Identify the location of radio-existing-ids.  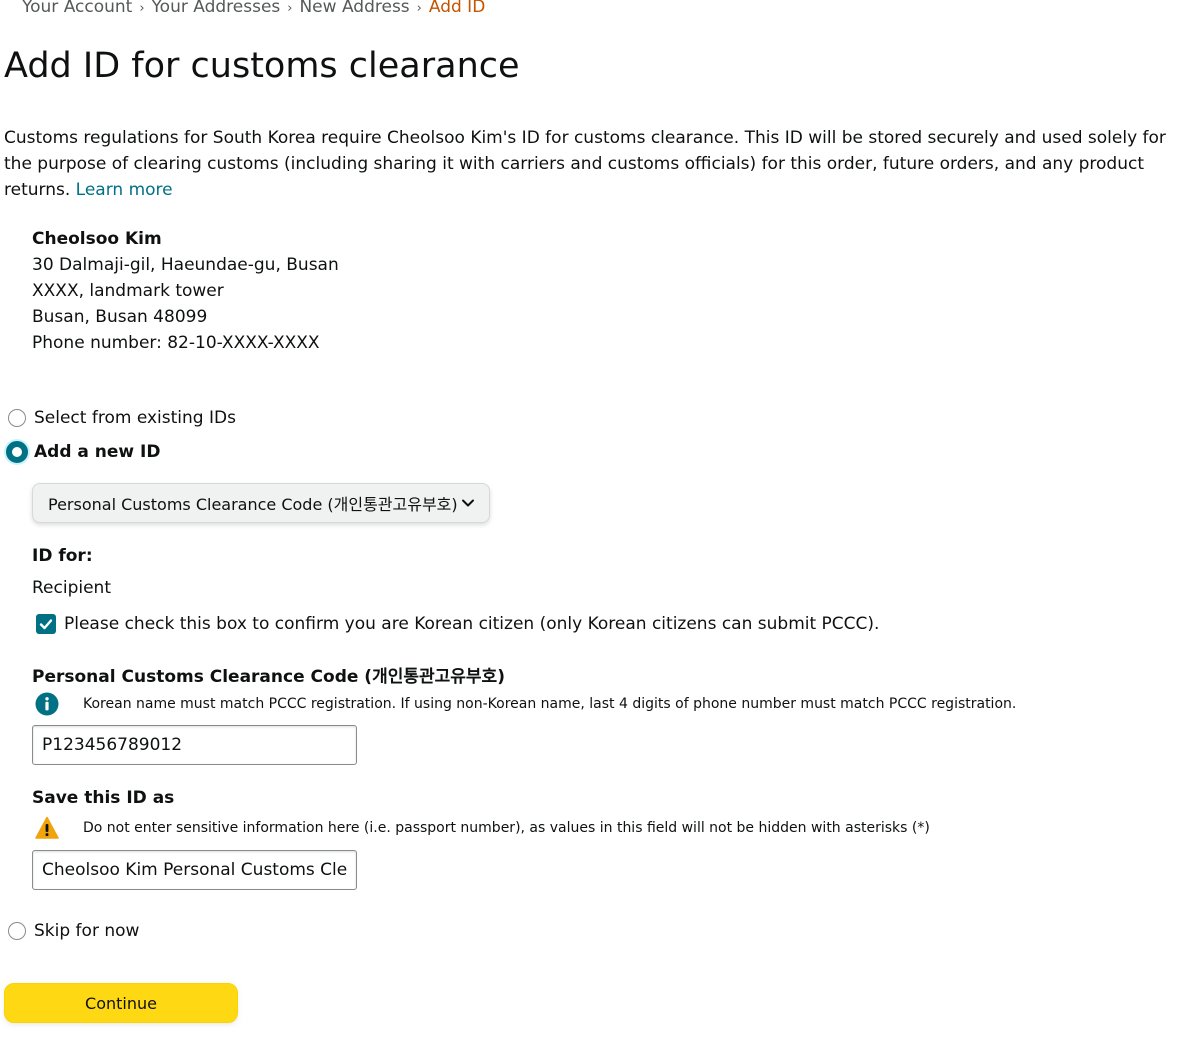
(17, 418).